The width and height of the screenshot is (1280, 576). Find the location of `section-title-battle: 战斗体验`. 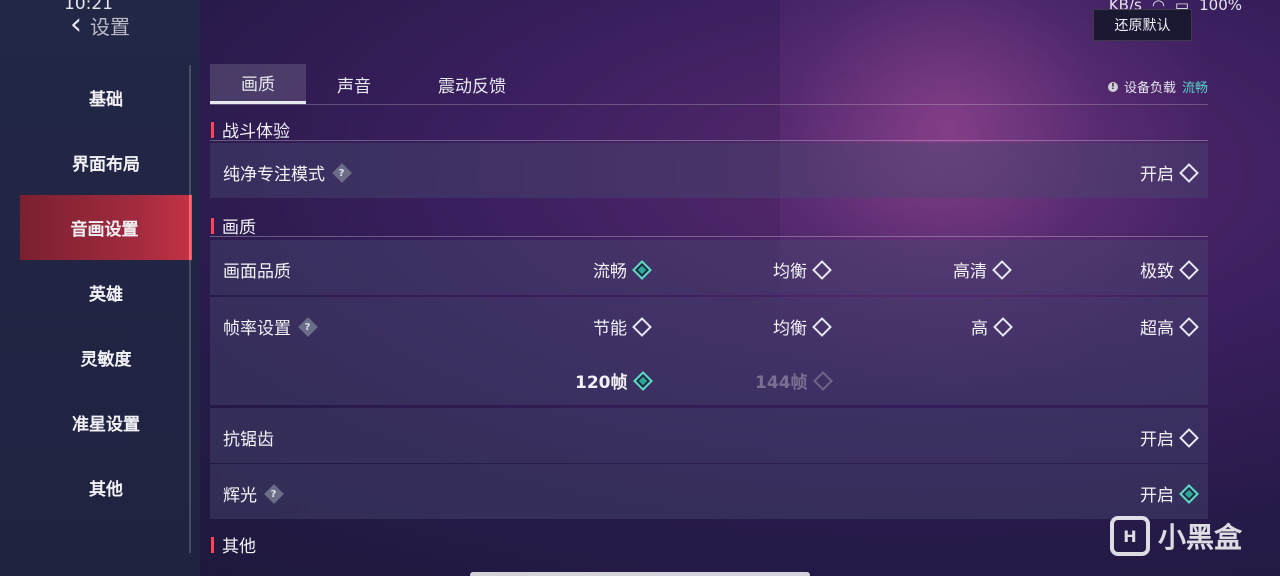

section-title-battle: 战斗体验 is located at coordinates (250, 129).